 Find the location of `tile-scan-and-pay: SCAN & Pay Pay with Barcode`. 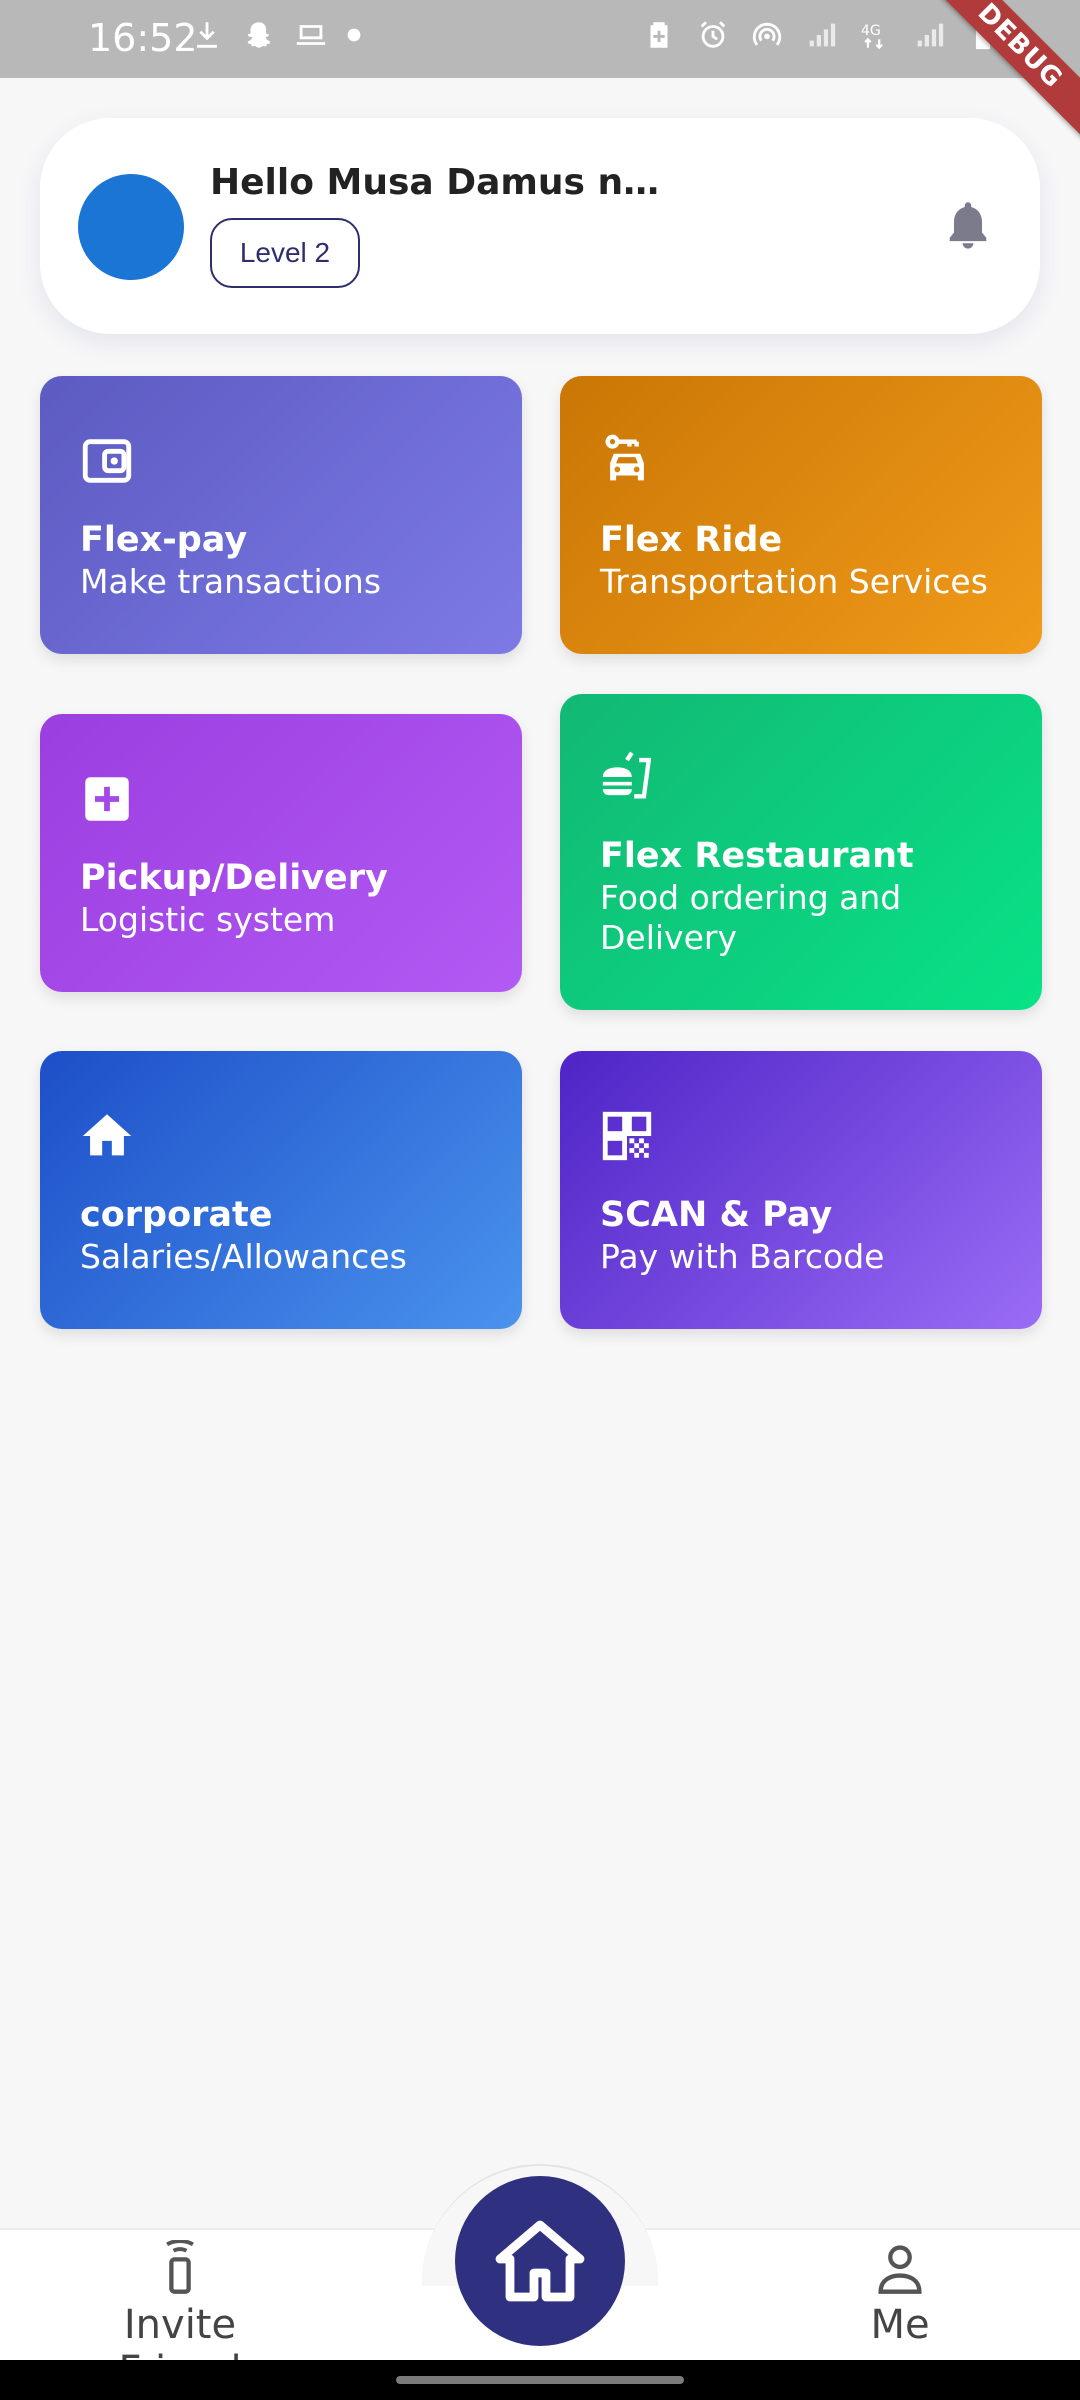

tile-scan-and-pay: SCAN & Pay Pay with Barcode is located at coordinates (801, 1190).